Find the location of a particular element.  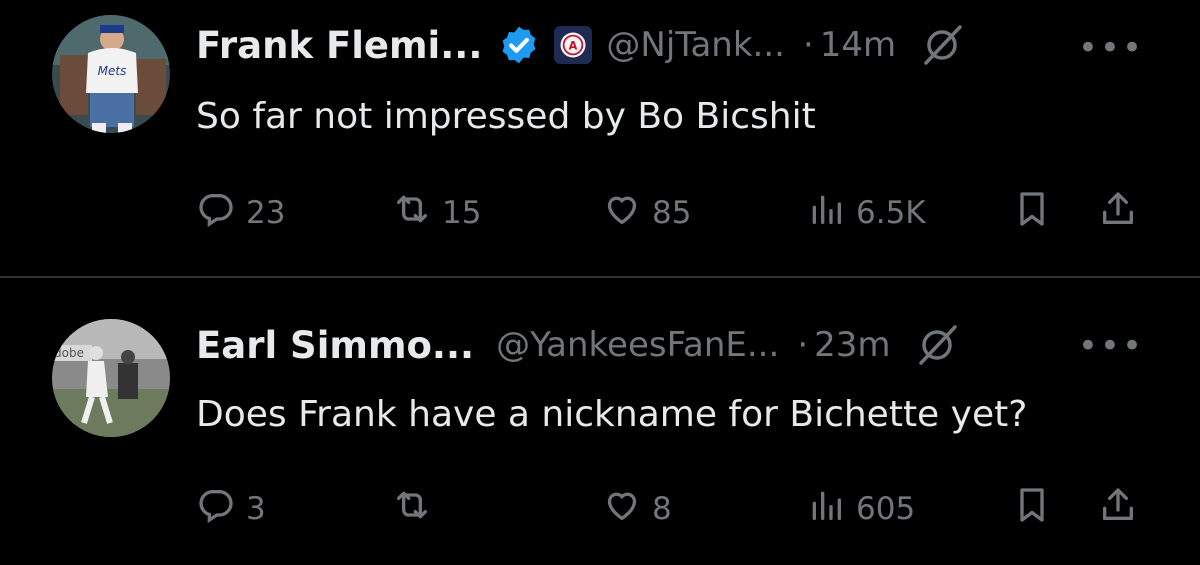

views-button: 605 is located at coordinates (860, 509).